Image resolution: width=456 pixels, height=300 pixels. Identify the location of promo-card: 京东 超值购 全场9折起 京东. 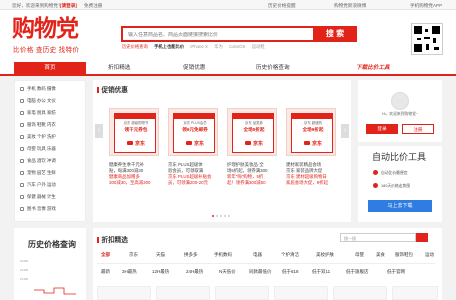
(311, 132).